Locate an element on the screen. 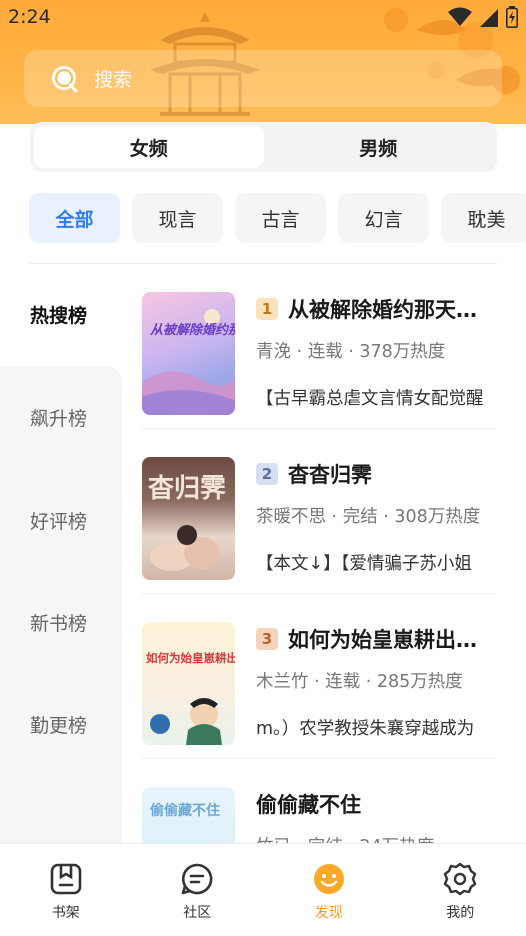 The image size is (526, 936). nav-bookshelf: 书架 is located at coordinates (66, 890).